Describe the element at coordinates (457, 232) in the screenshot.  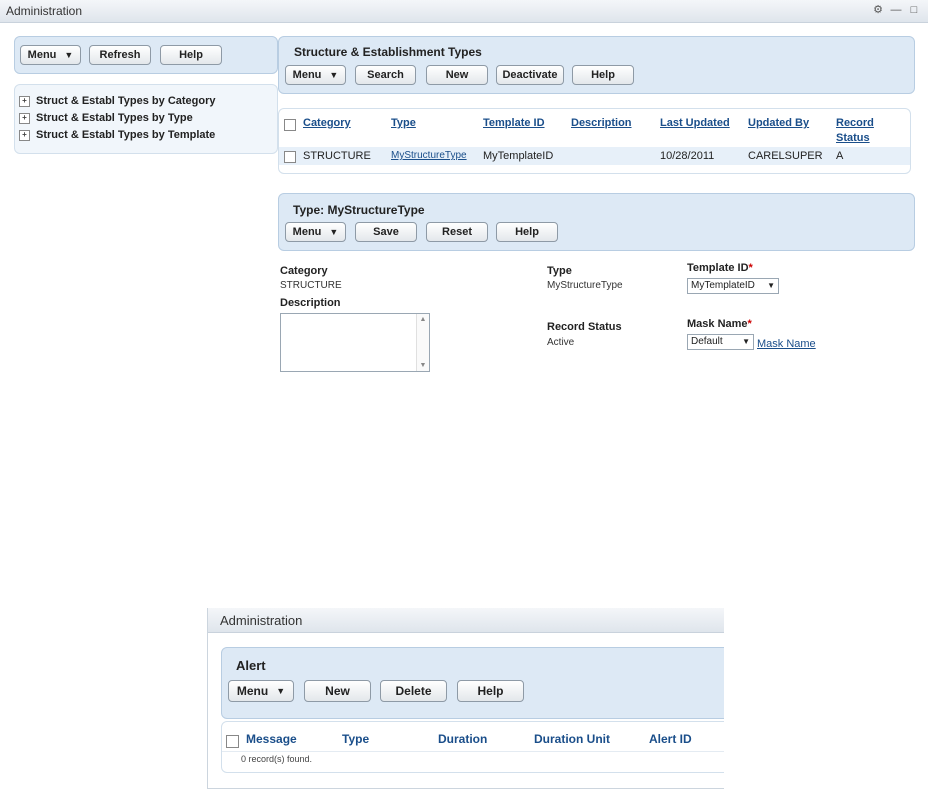
I see `reset-button: Reset` at that location.